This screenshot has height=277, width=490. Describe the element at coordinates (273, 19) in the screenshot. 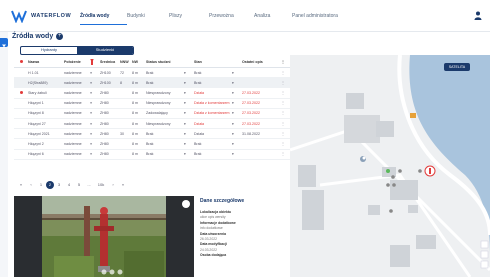

I see `nav-item-analysis: Analiza` at that location.